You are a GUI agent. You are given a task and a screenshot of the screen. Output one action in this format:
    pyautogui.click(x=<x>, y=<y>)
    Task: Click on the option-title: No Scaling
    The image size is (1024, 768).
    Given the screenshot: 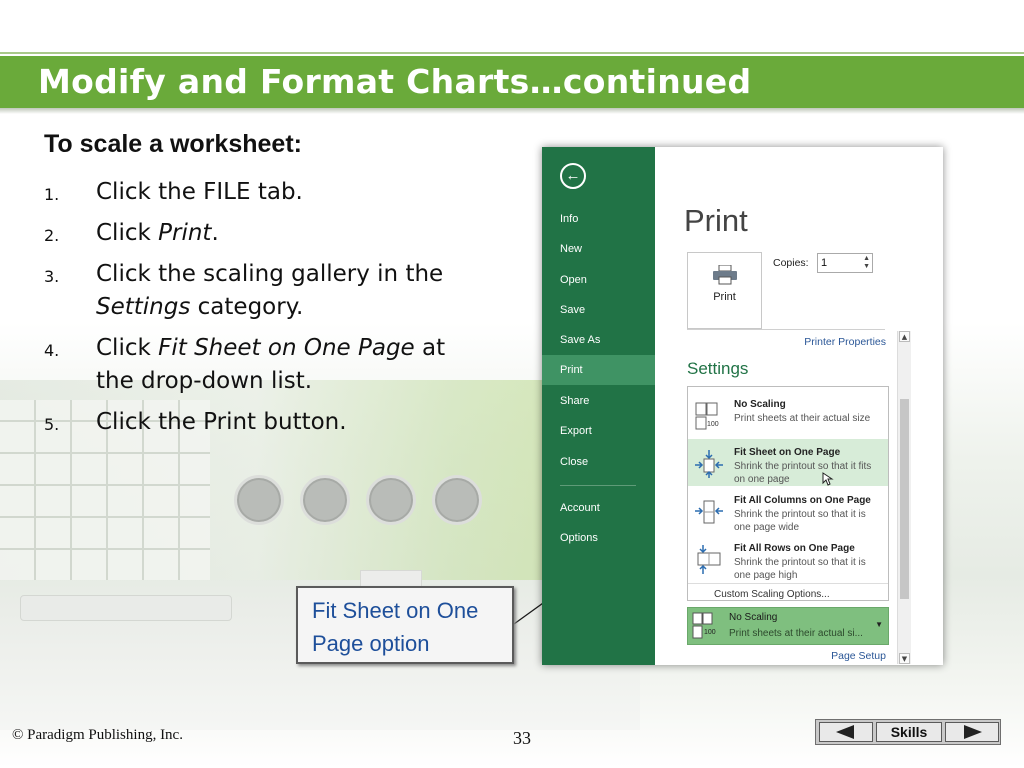 What is the action you would take?
    pyautogui.click(x=760, y=404)
    